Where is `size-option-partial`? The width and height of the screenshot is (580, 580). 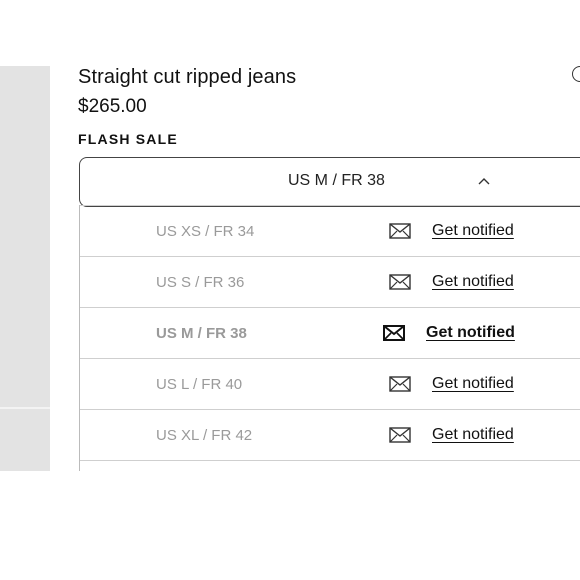
size-option-partial is located at coordinates (330, 466).